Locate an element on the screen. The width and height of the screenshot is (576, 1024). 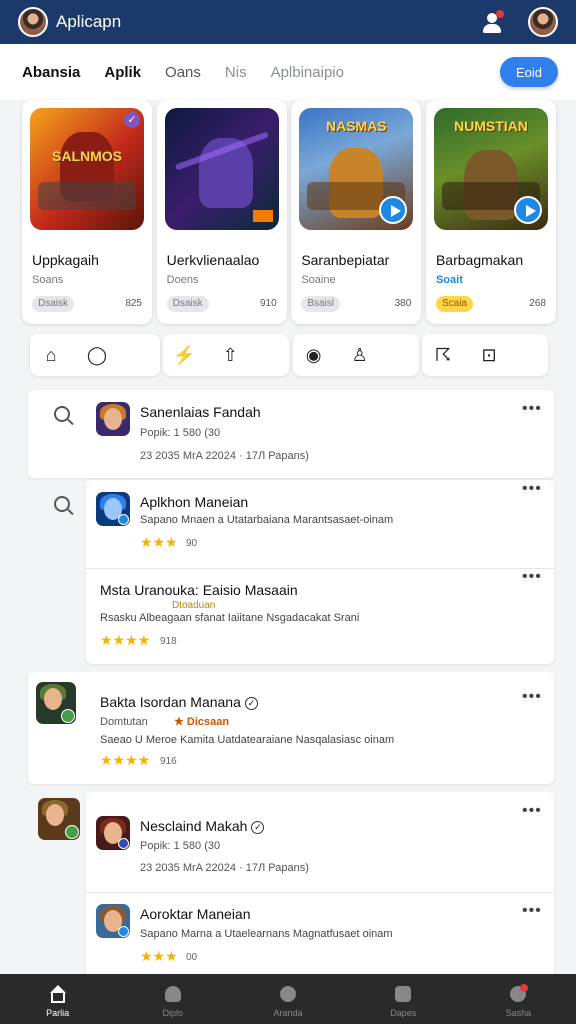
row-tag: Dtoaduan is located at coordinates (194, 605).